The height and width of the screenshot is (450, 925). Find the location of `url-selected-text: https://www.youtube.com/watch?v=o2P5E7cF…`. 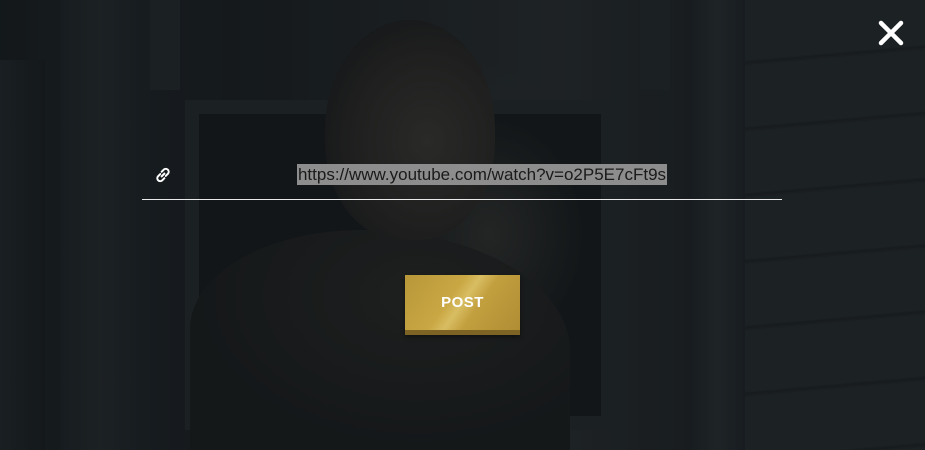

url-selected-text: https://www.youtube.com/watch?v=o2P5E7cF… is located at coordinates (482, 174).